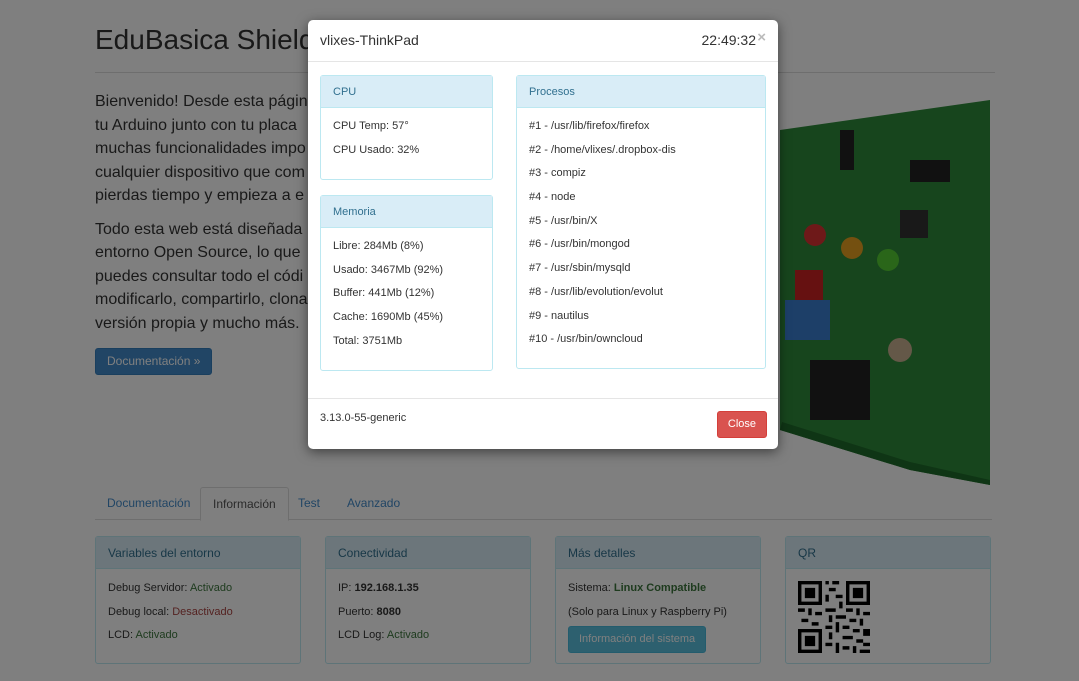 This screenshot has width=1079, height=681. What do you see at coordinates (363, 418) in the screenshot?
I see `kernel-version: 3.13.0-55-generic` at bounding box center [363, 418].